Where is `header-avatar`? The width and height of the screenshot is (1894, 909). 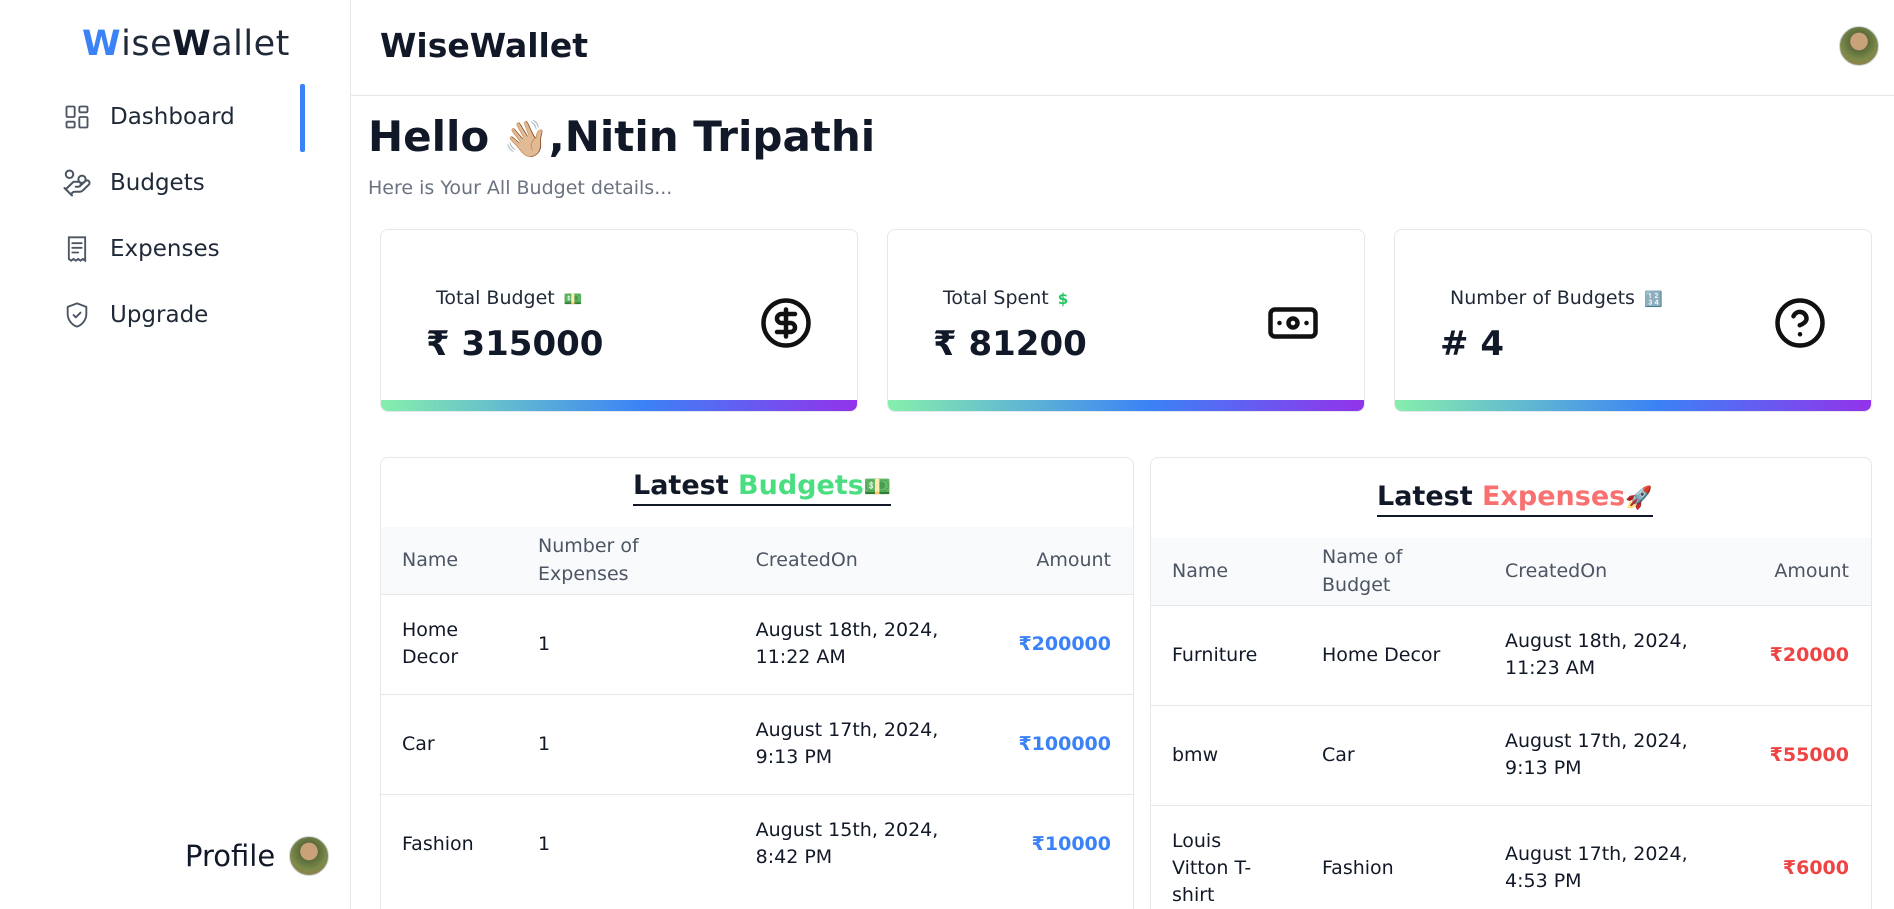 header-avatar is located at coordinates (1859, 46).